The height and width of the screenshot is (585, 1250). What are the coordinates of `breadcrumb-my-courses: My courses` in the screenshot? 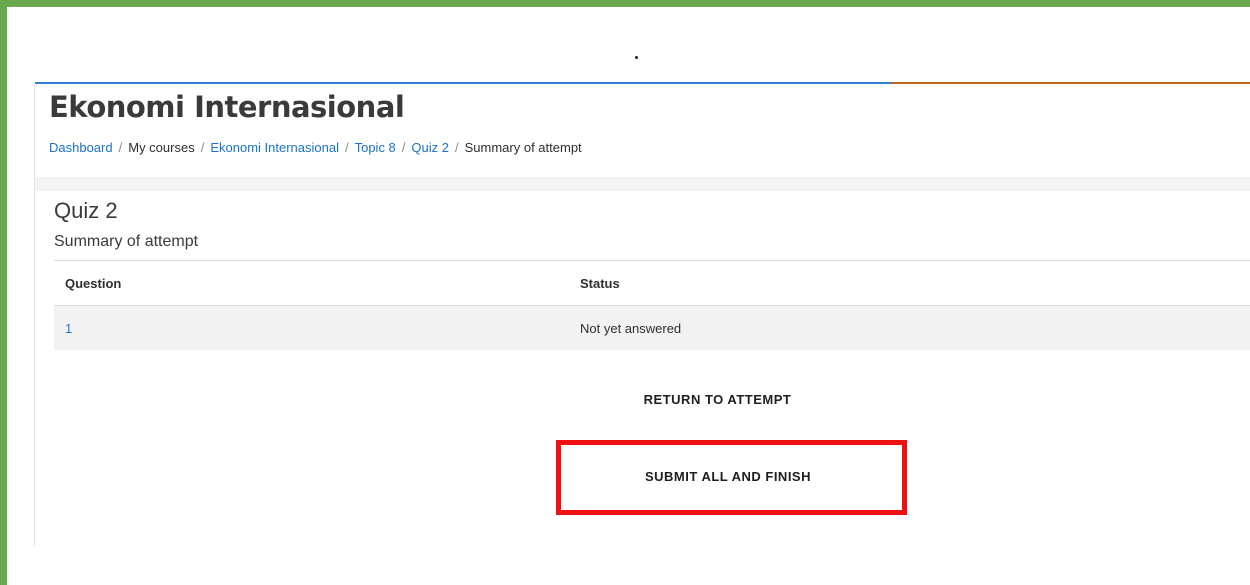 It's located at (161, 147).